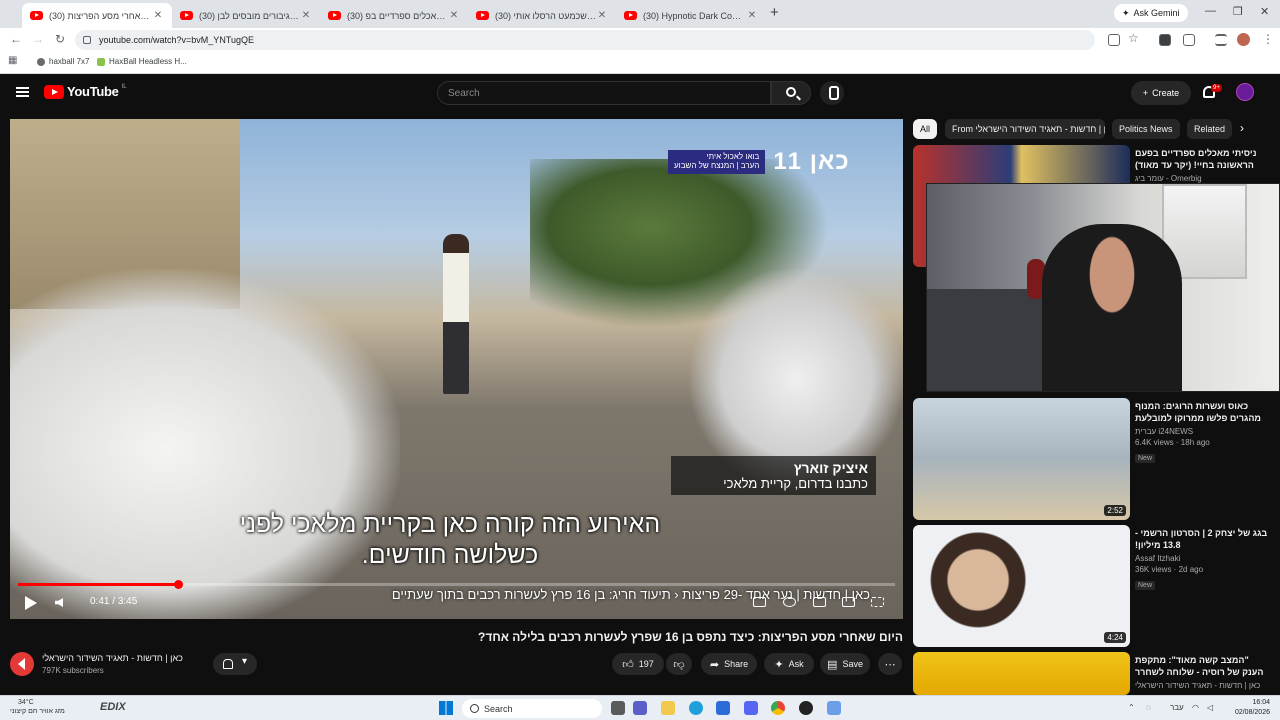 Image resolution: width=1280 pixels, height=720 pixels. What do you see at coordinates (532, 708) in the screenshot?
I see `taskbar-search: Search` at bounding box center [532, 708].